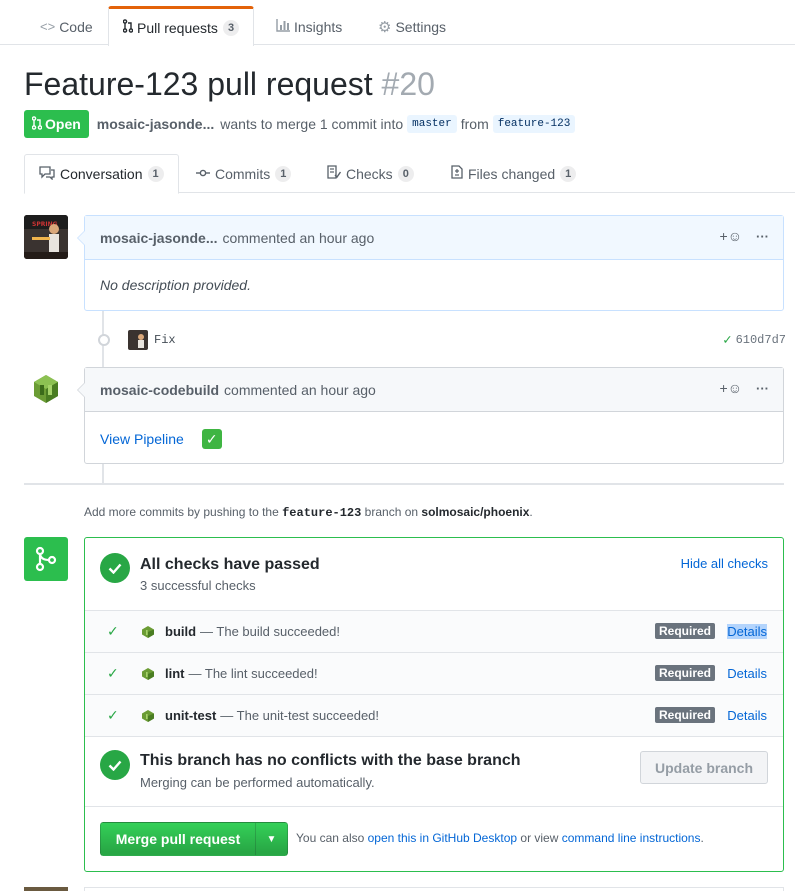 The width and height of the screenshot is (795, 891). Describe the element at coordinates (175, 673) in the screenshot. I see `check-name: lint` at that location.